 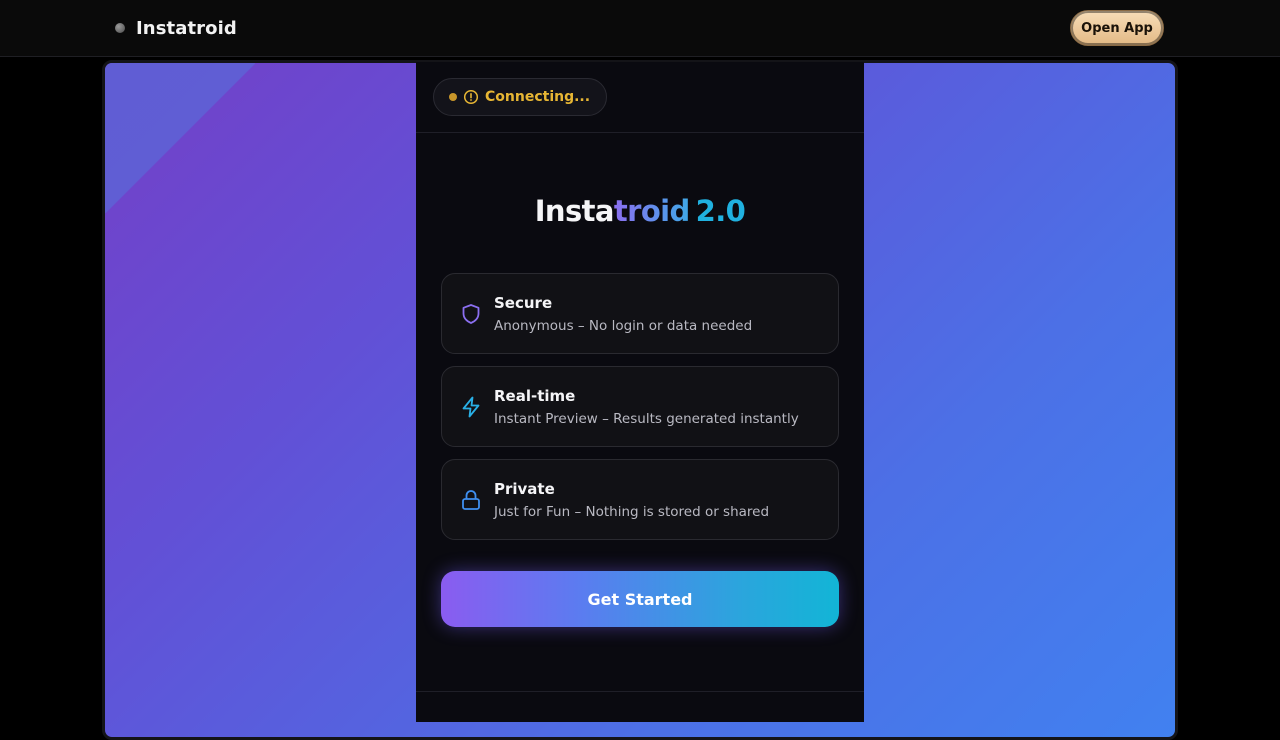 I want to click on get-started-button: Get Started, so click(x=640, y=599).